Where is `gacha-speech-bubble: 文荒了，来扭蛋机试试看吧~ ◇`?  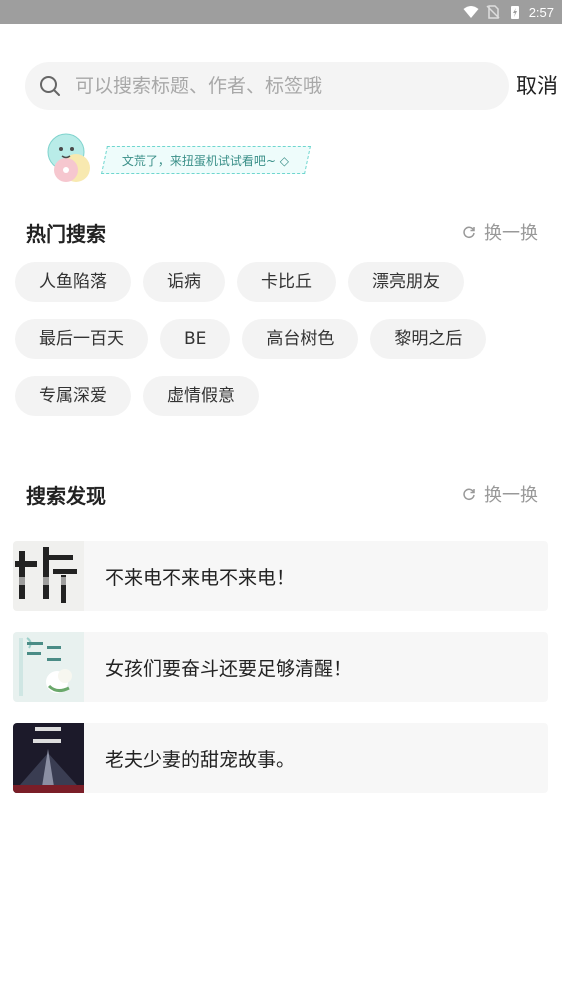
gacha-speech-bubble: 文荒了，来扭蛋机试试看吧~ ◇ is located at coordinates (206, 160).